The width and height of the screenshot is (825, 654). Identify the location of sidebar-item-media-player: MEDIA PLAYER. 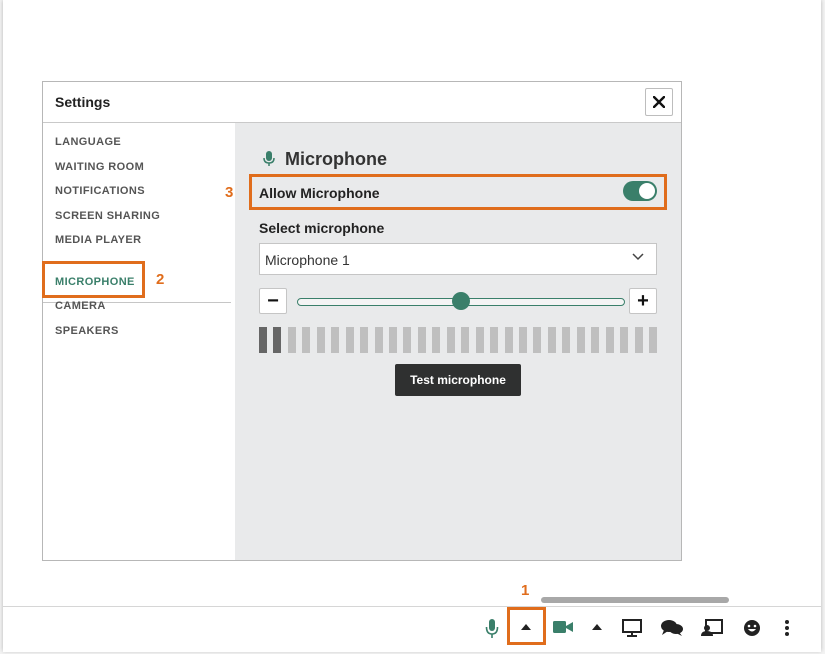
(98, 240).